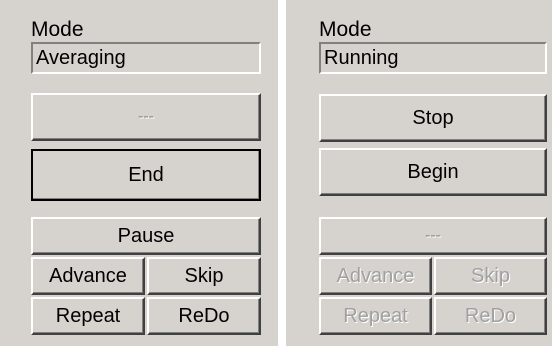 Image resolution: width=552 pixels, height=346 pixels. What do you see at coordinates (146, 236) in the screenshot?
I see `pause-button: Pause` at bounding box center [146, 236].